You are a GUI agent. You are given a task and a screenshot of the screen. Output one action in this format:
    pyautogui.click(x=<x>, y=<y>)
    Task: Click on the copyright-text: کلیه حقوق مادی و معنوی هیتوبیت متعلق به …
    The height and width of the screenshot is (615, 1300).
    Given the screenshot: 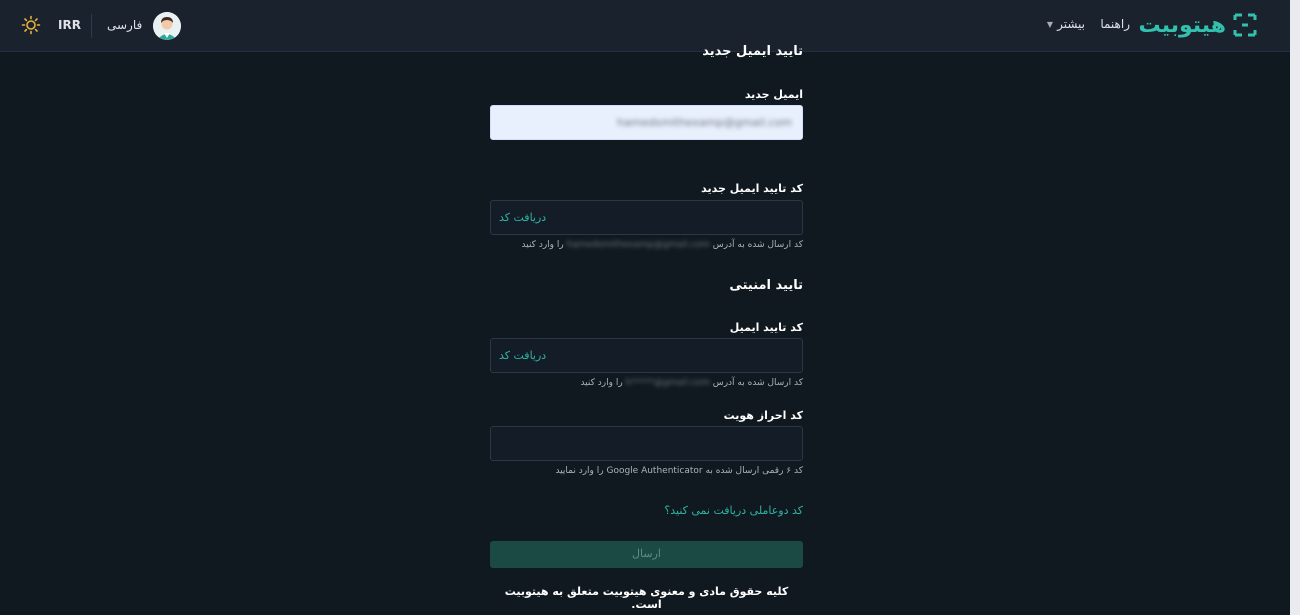 What is the action you would take?
    pyautogui.click(x=646, y=598)
    